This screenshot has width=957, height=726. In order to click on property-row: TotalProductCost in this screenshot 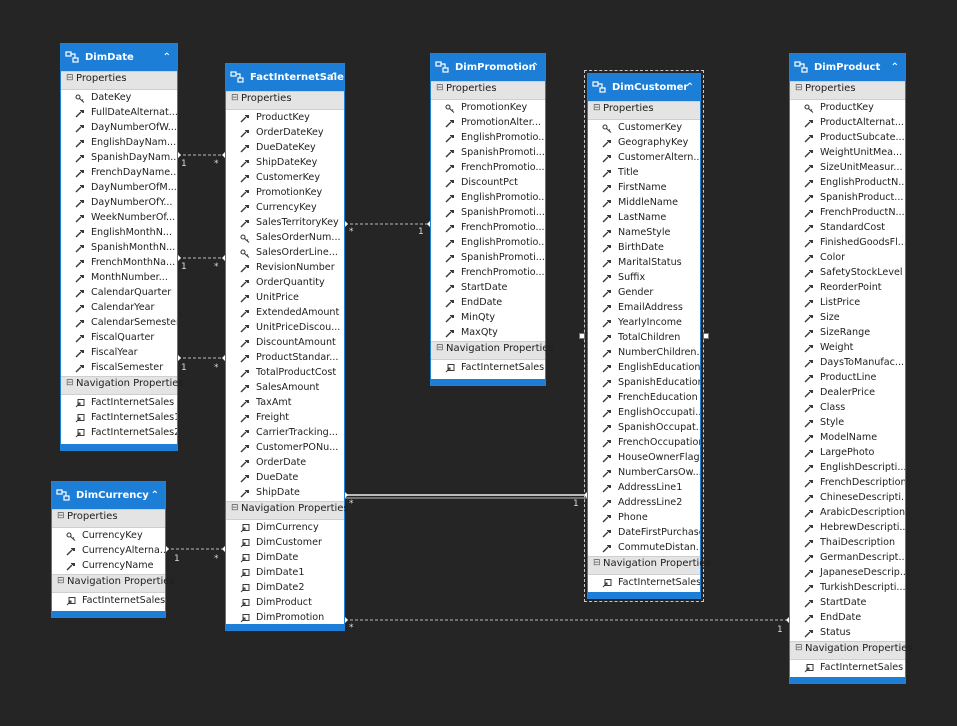, I will do `click(285, 373)`.